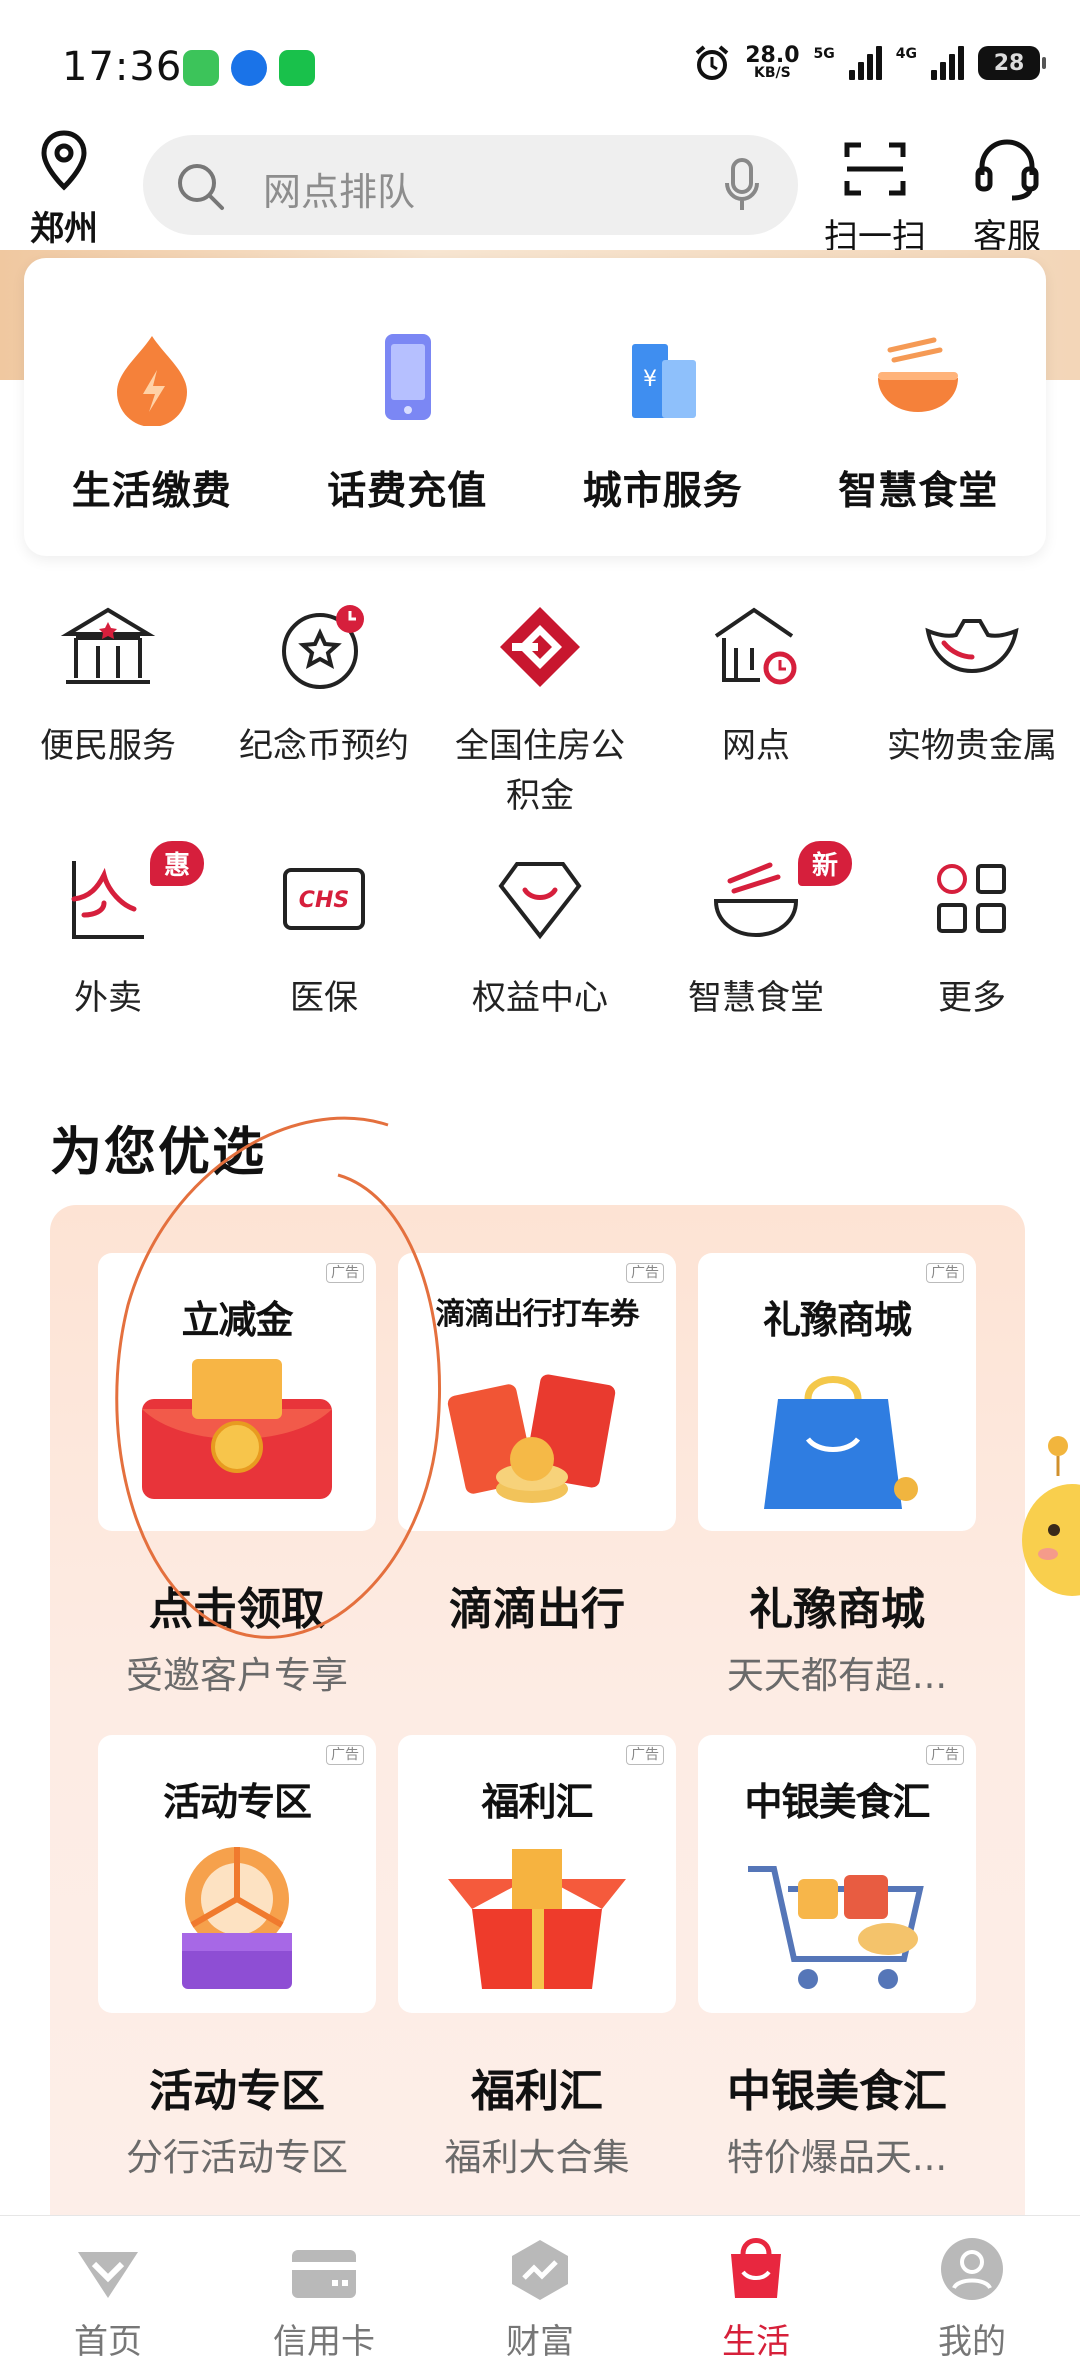 This screenshot has width=1080, height=2372. I want to click on promo-banner-text: 福利汇, so click(537, 1802).